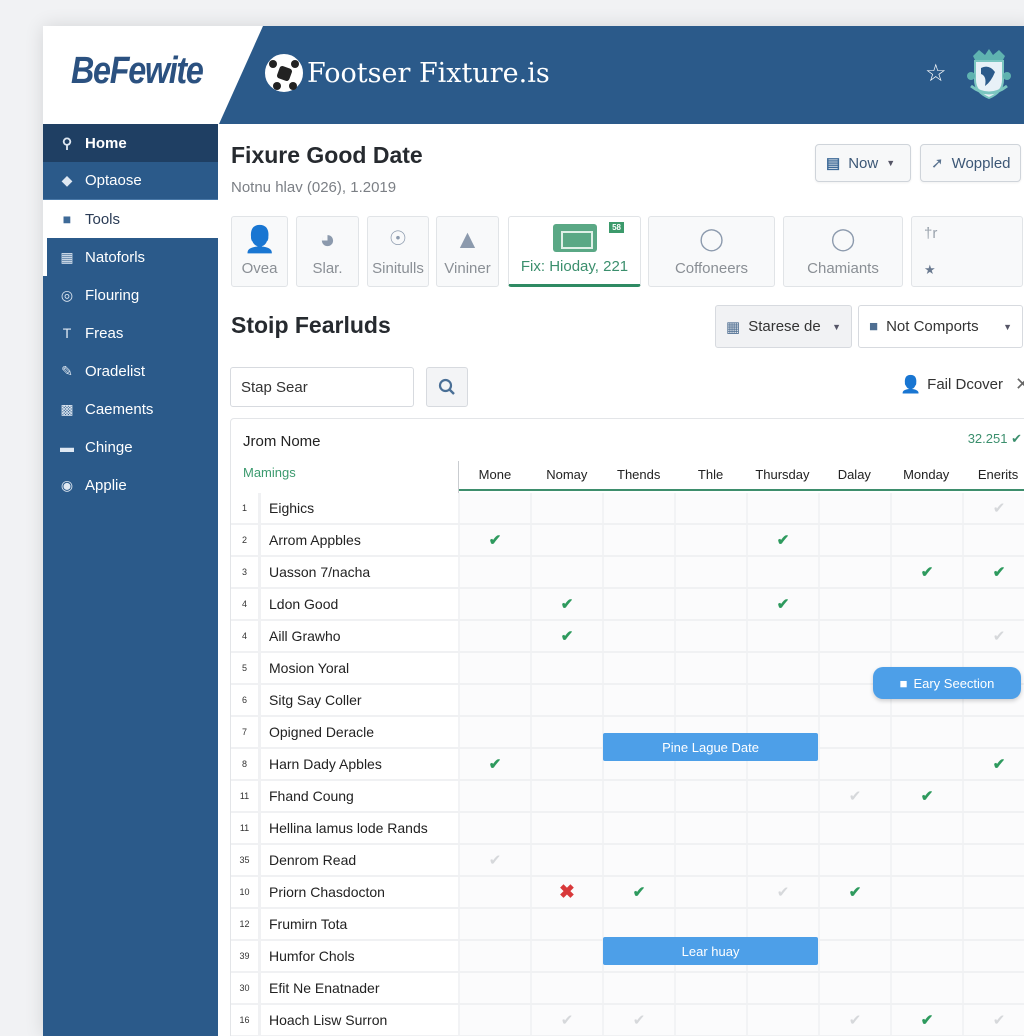  Describe the element at coordinates (130, 485) in the screenshot. I see `sidebar-item-applie: ◉ Applie` at that location.